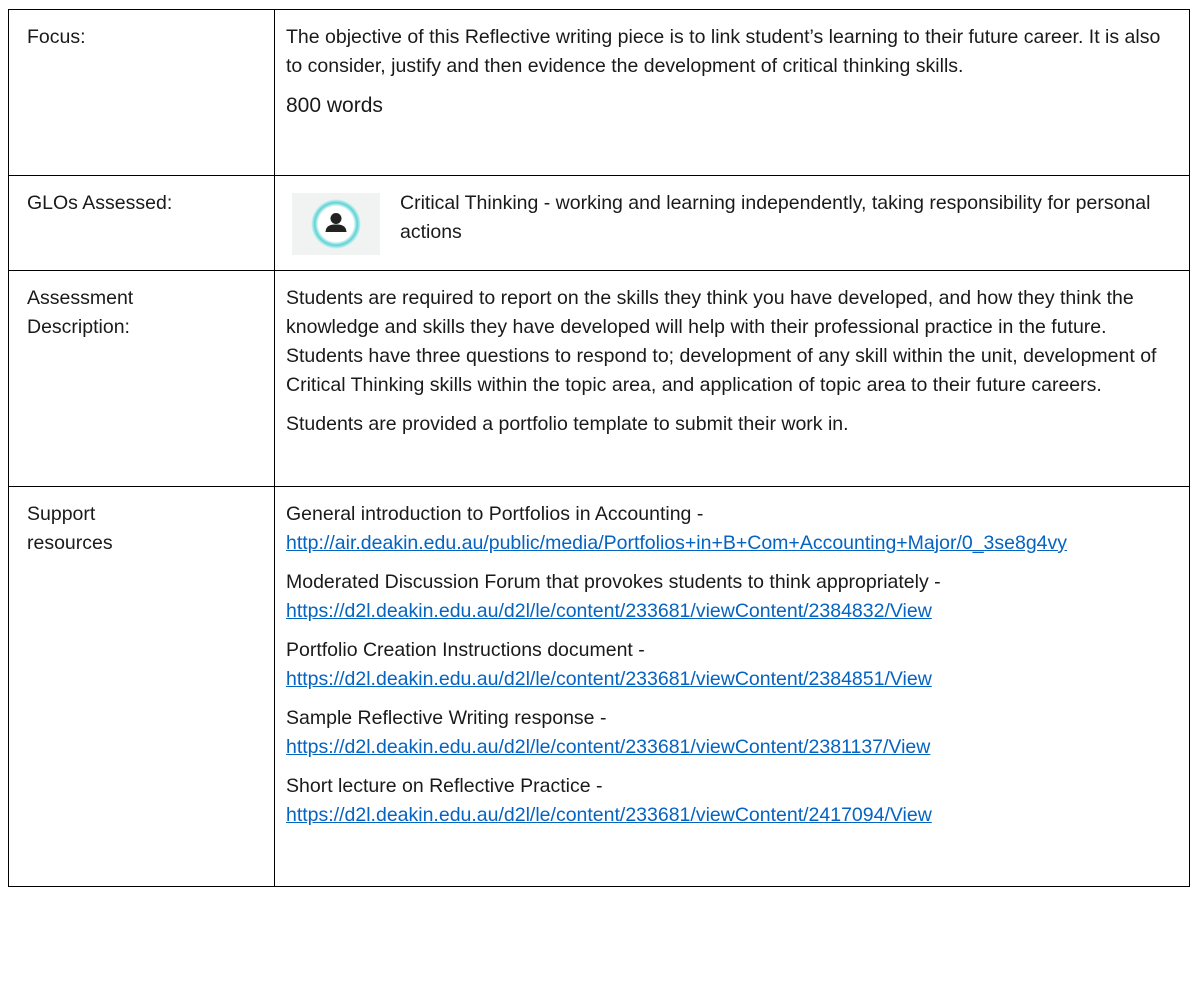 The width and height of the screenshot is (1198, 988). I want to click on person-badge-icon, so click(336, 224).